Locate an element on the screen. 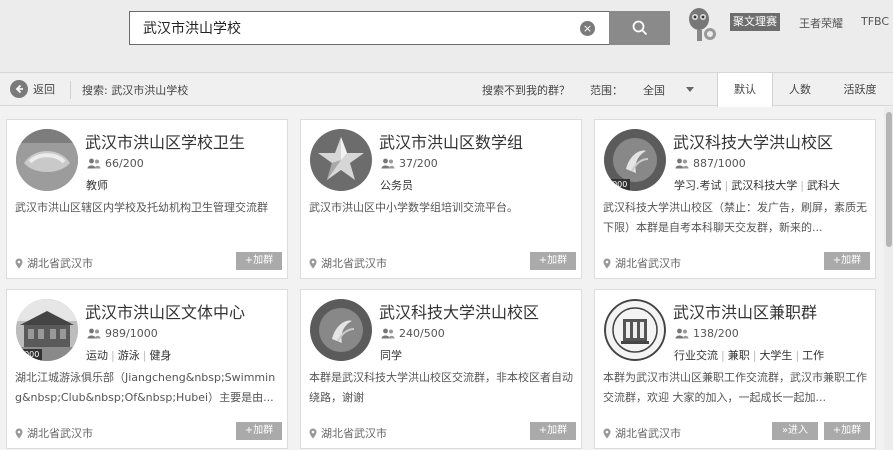 The image size is (893, 450). tag: 武汉科技大学 is located at coordinates (764, 185).